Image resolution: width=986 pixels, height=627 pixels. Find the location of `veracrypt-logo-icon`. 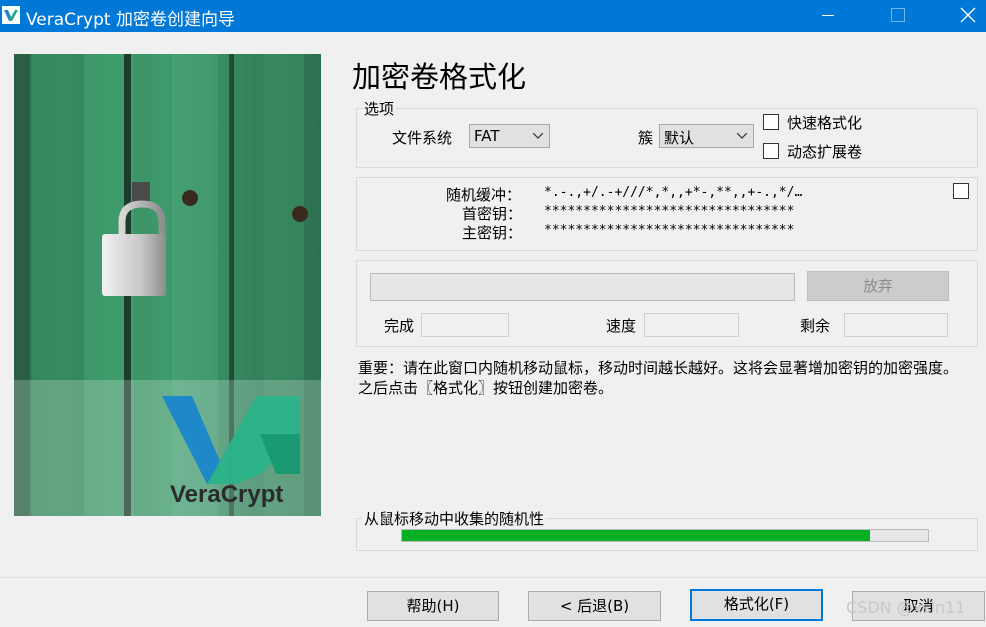

veracrypt-logo-icon is located at coordinates (11, 15).